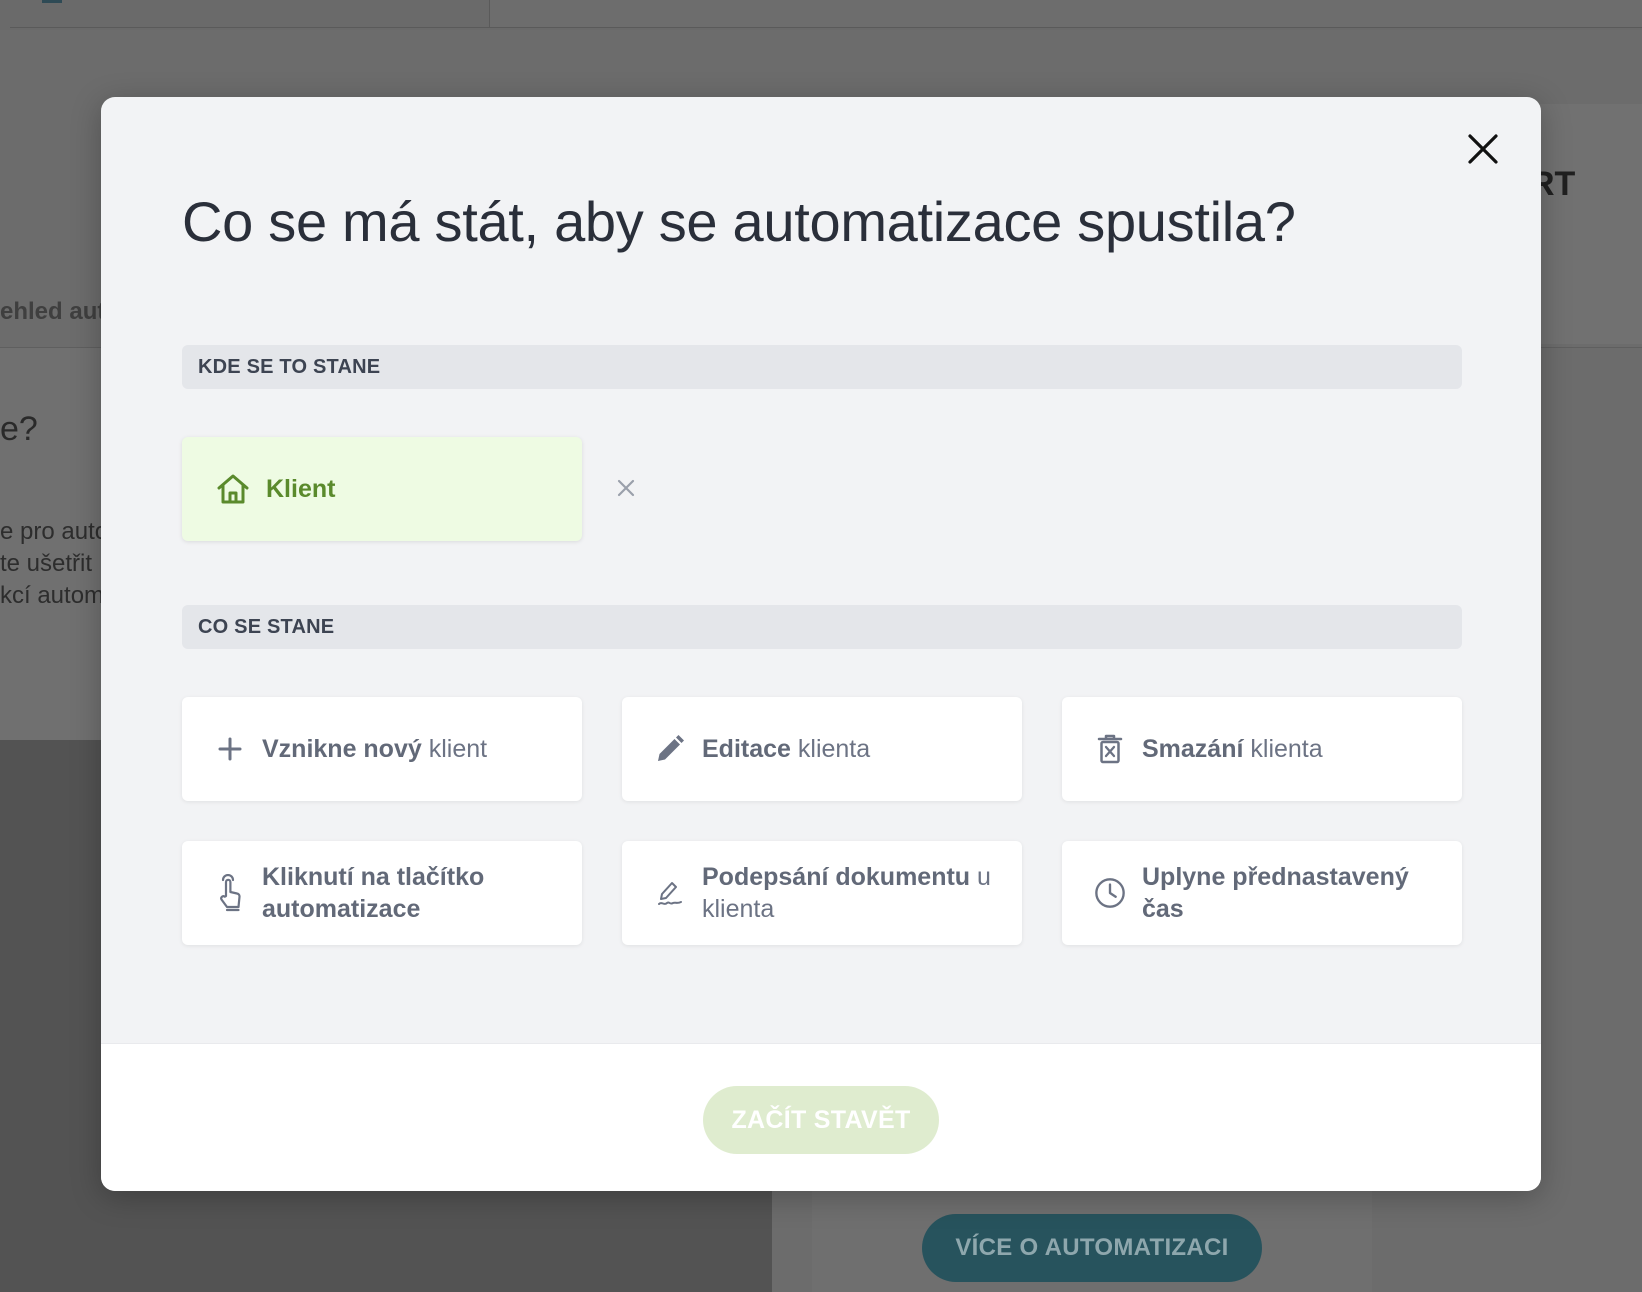 The height and width of the screenshot is (1292, 1642). I want to click on option-new-client: Vznikne nový klient, so click(382, 749).